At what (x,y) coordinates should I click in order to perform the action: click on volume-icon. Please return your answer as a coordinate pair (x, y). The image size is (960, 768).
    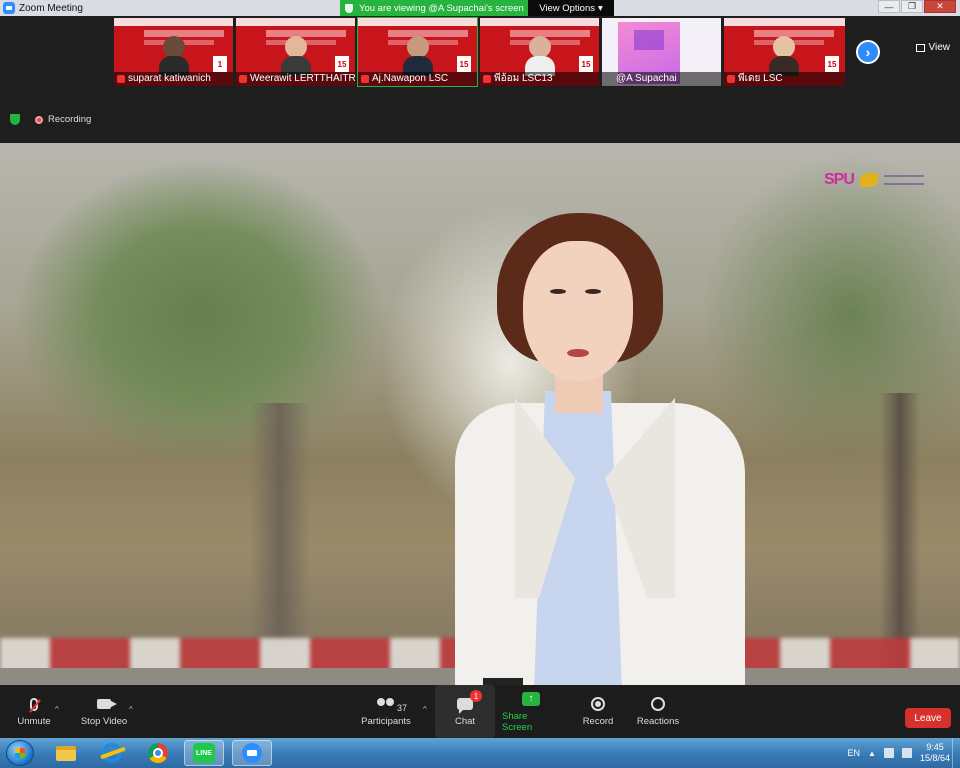
    Looking at the image, I should click on (906, 753).